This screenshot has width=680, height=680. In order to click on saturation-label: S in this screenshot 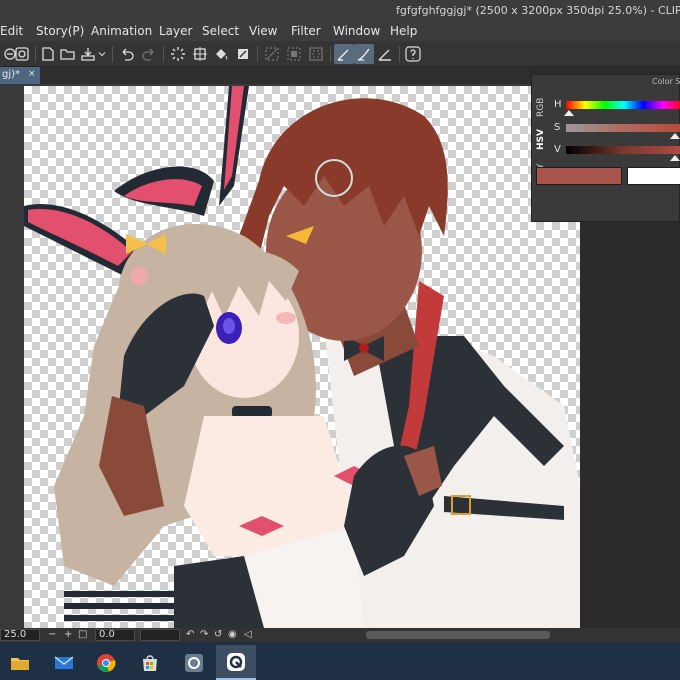, I will do `click(557, 127)`.